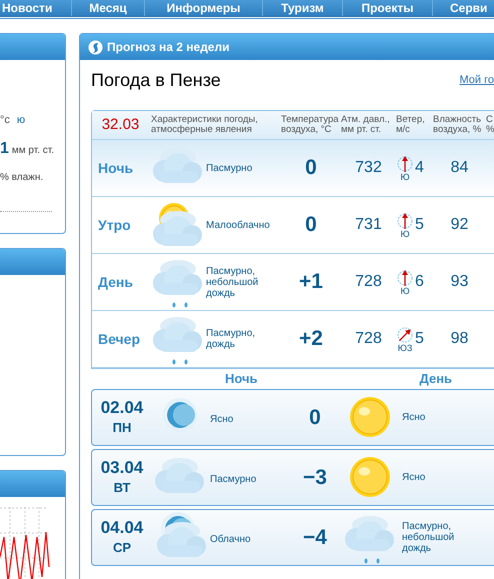  Describe the element at coordinates (230, 539) in the screenshot. I see `weather-description: Облачно` at that location.